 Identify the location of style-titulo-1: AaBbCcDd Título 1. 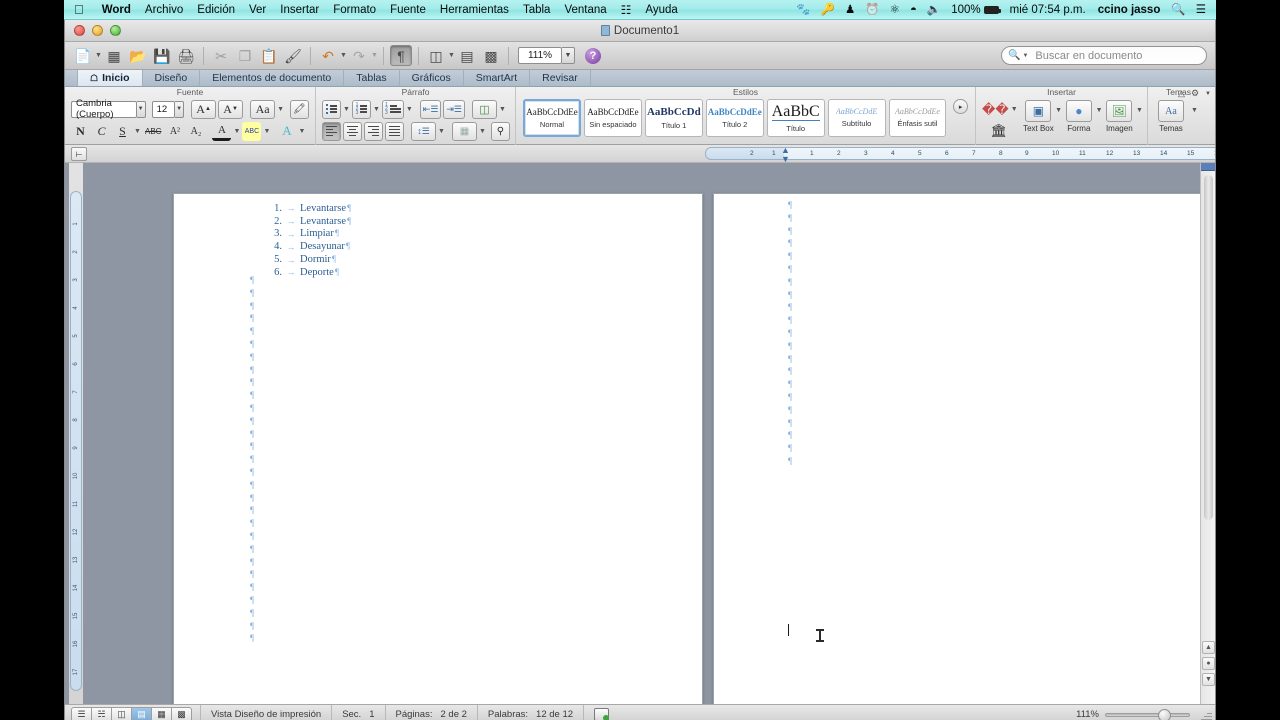
(673, 118).